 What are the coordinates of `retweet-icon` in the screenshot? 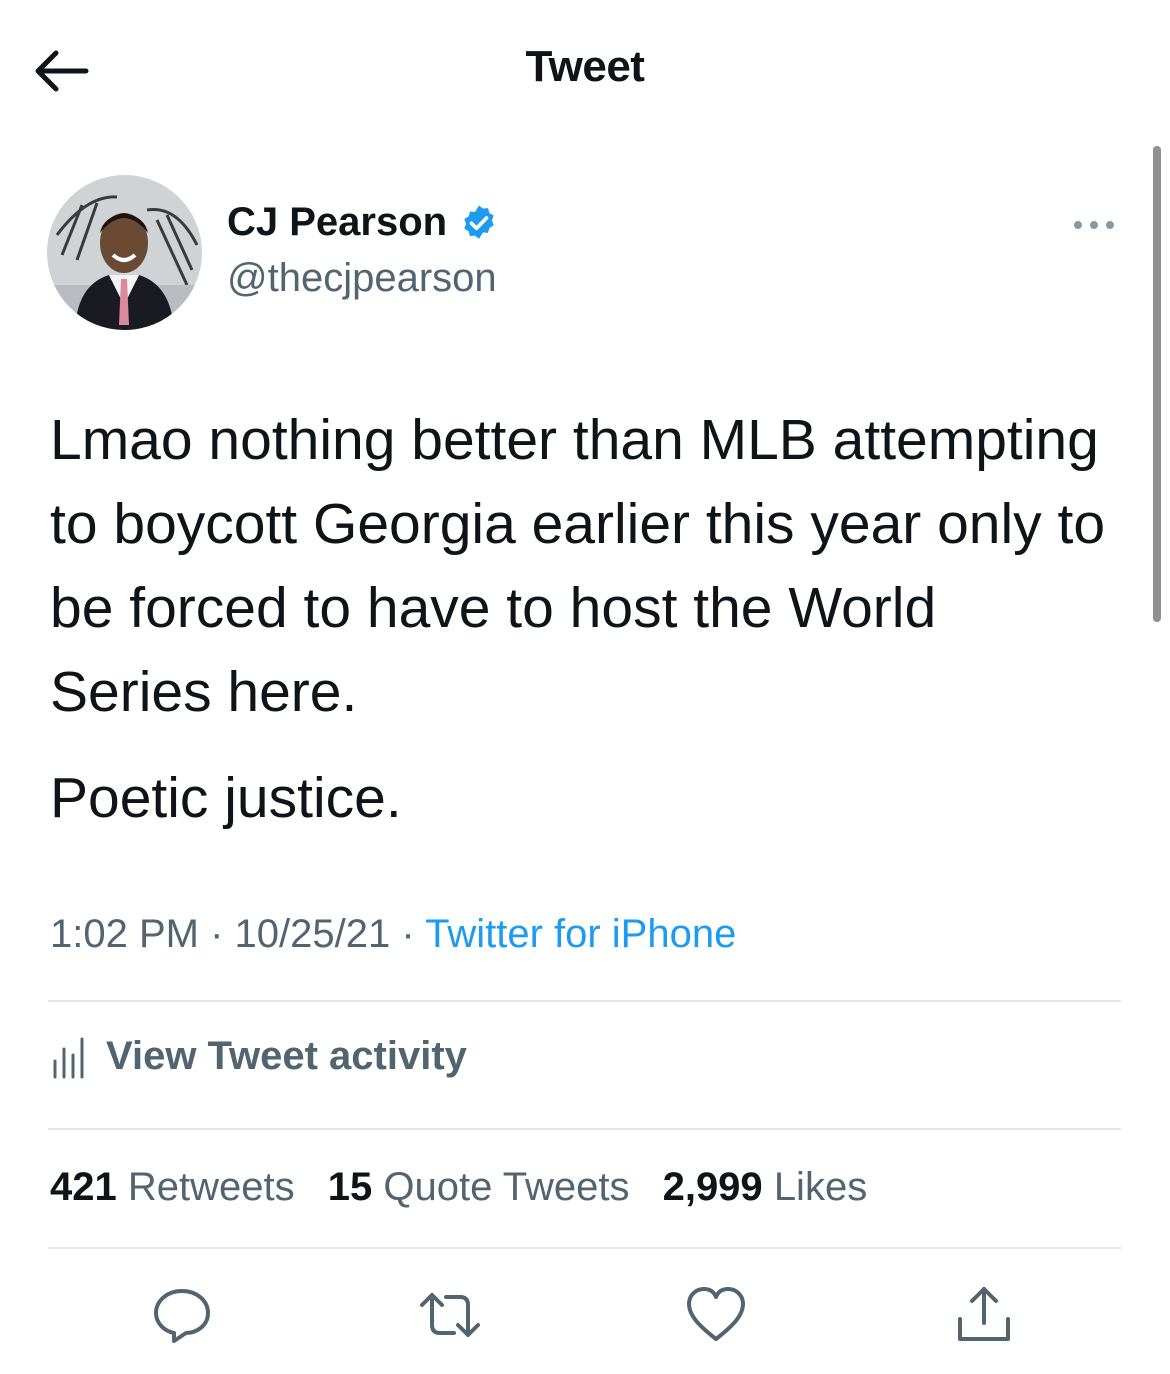 It's located at (450, 1315).